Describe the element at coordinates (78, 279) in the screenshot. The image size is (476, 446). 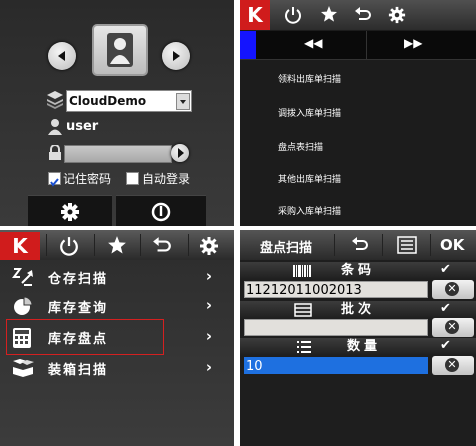
I see `menu-item-label: 仓存扫描` at that location.